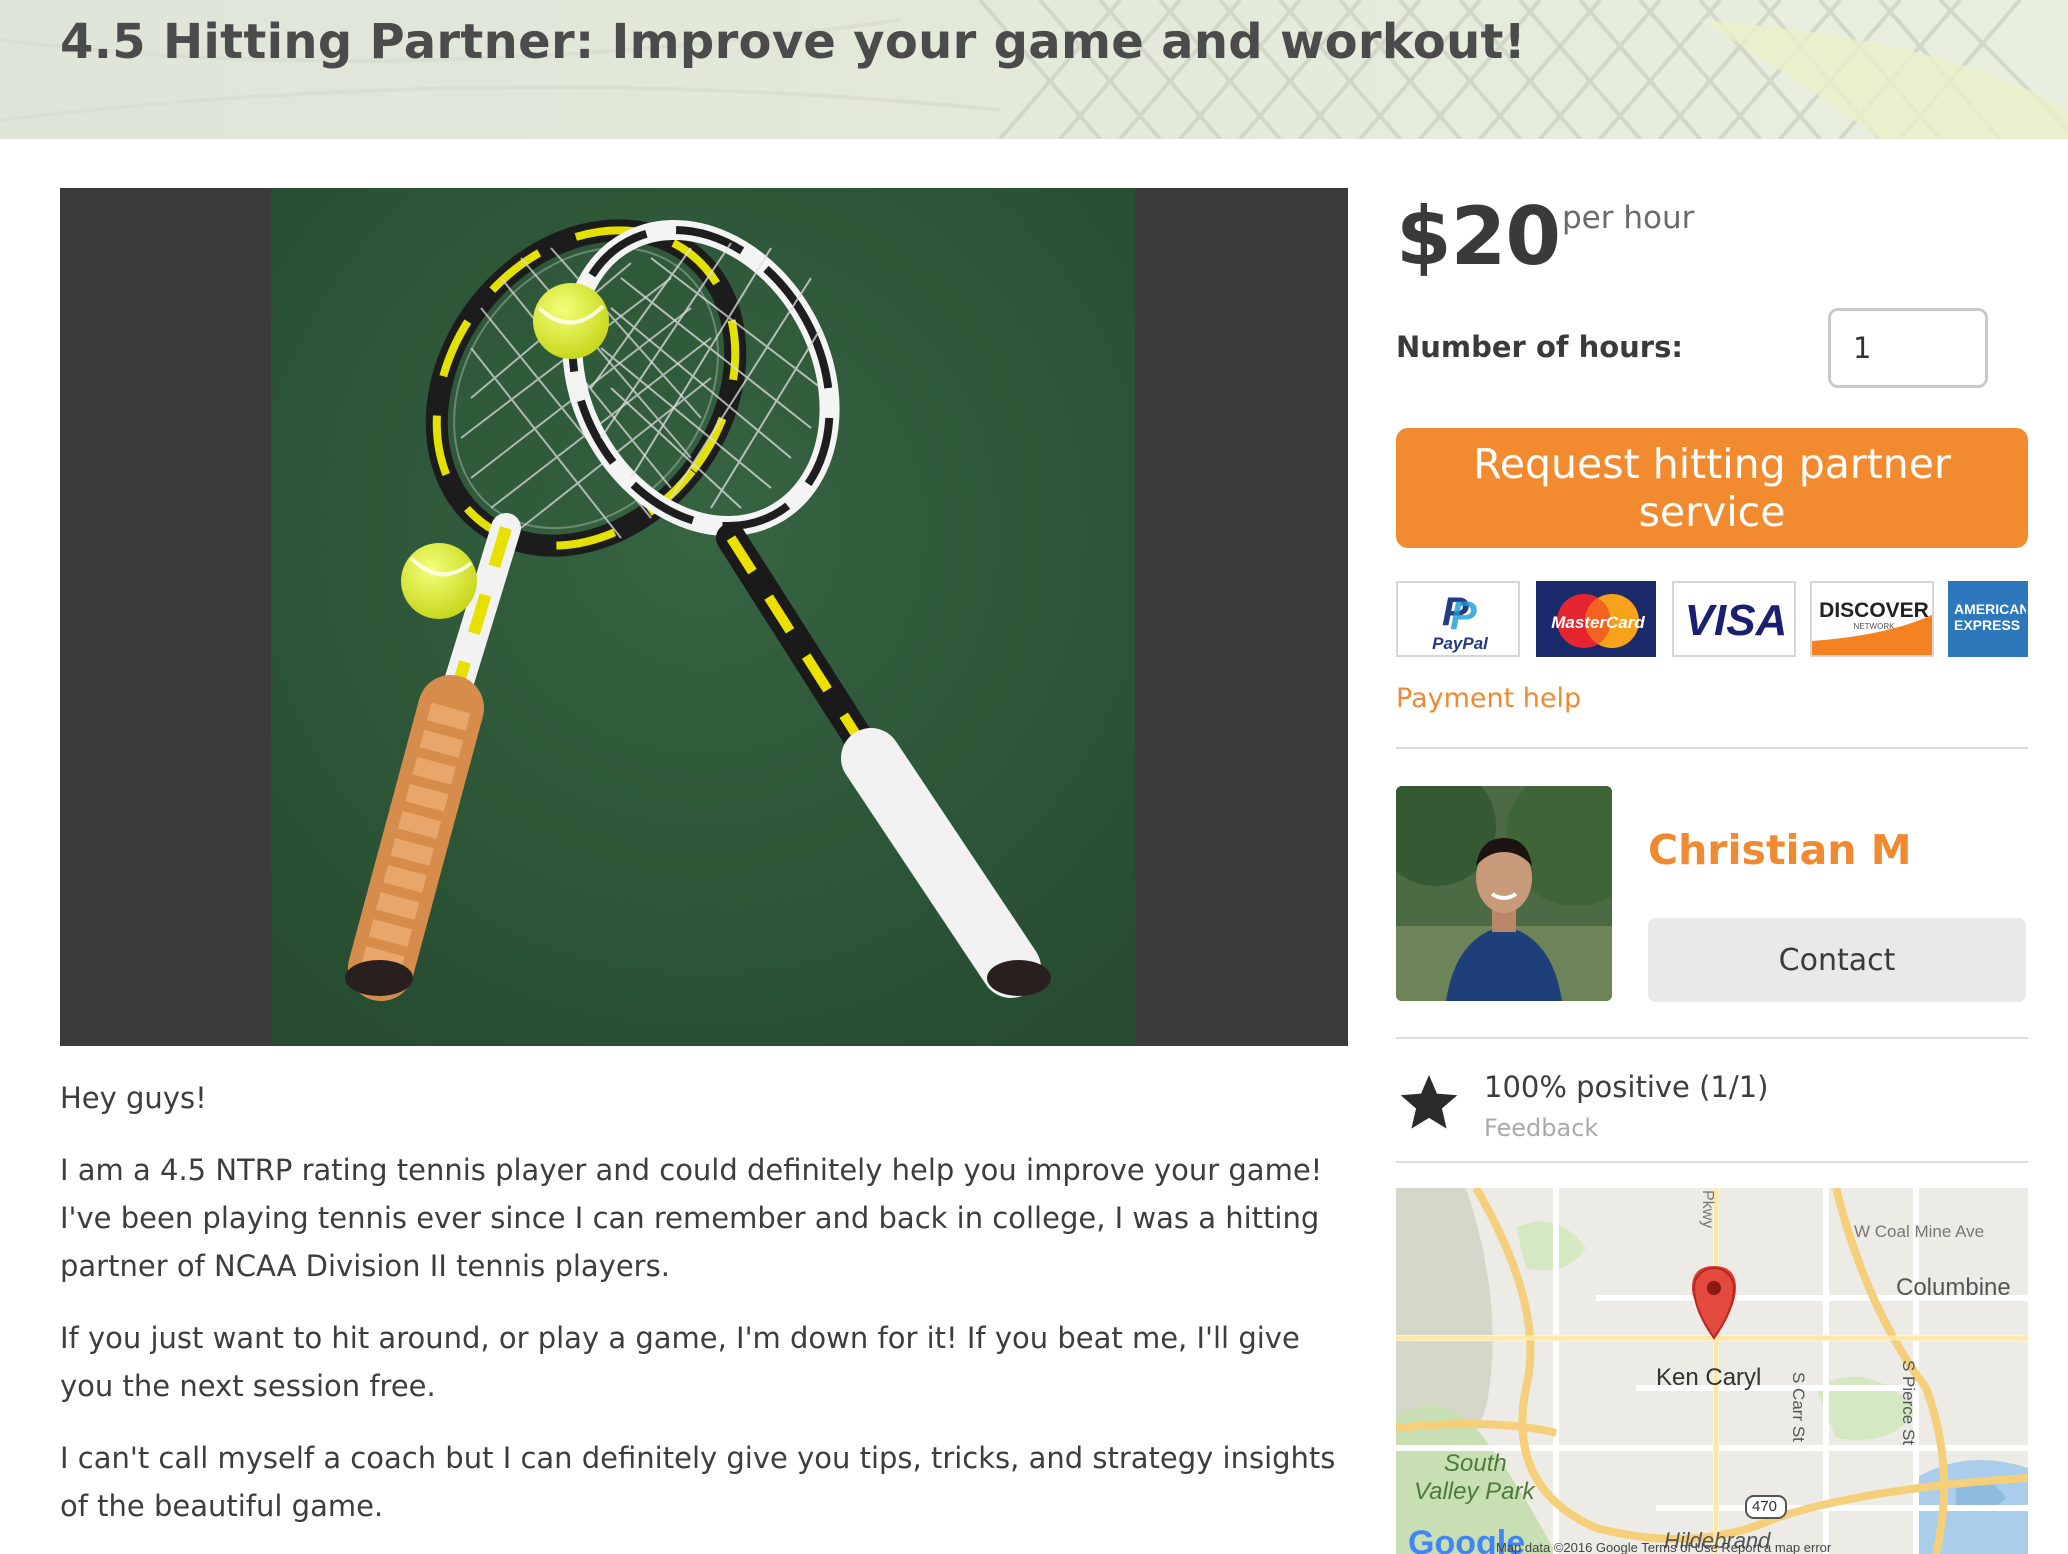  I want to click on map-label: South, so click(1475, 1463).